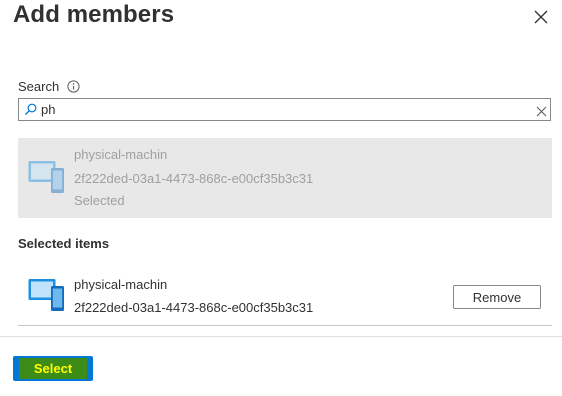 The width and height of the screenshot is (562, 396). Describe the element at coordinates (39, 86) in the screenshot. I see `search-label: Search` at that location.